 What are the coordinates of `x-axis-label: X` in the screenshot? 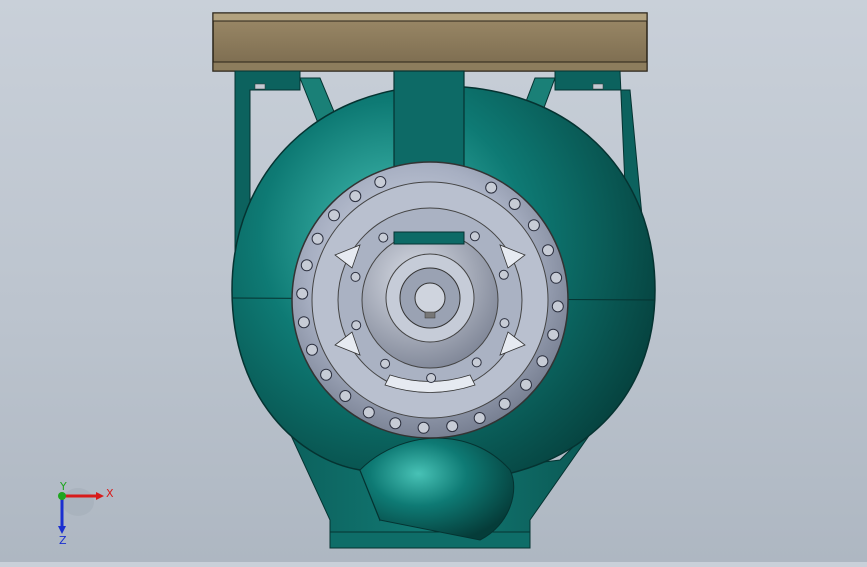 It's located at (110, 493).